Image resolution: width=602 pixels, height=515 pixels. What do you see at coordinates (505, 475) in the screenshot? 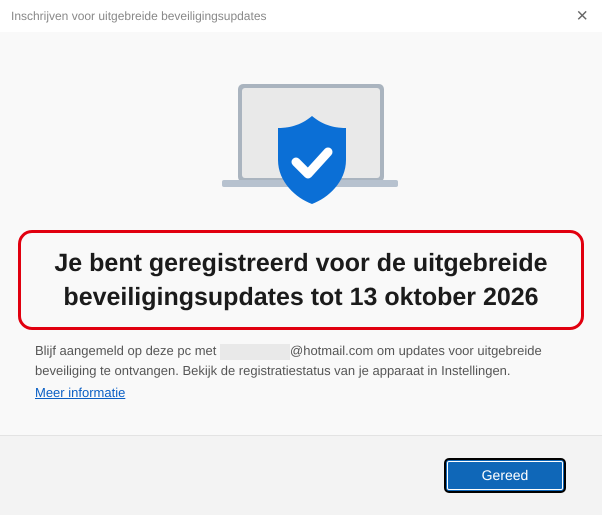
I see `done-button: Gereed` at bounding box center [505, 475].